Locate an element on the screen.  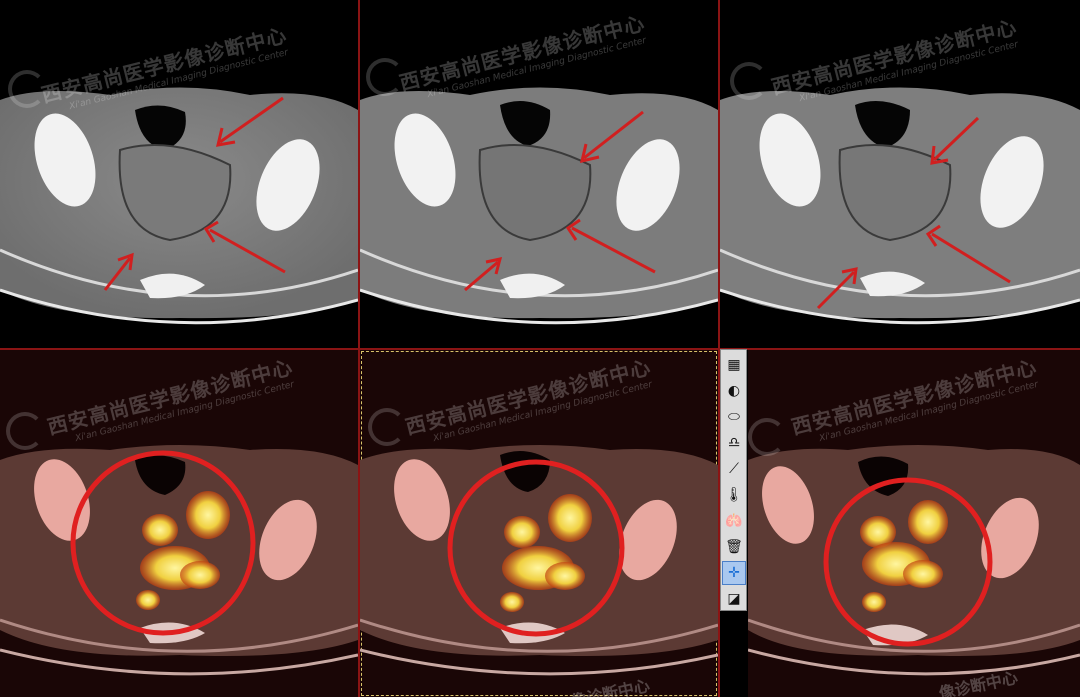
window-level-icon: ▦ is located at coordinates (734, 365).